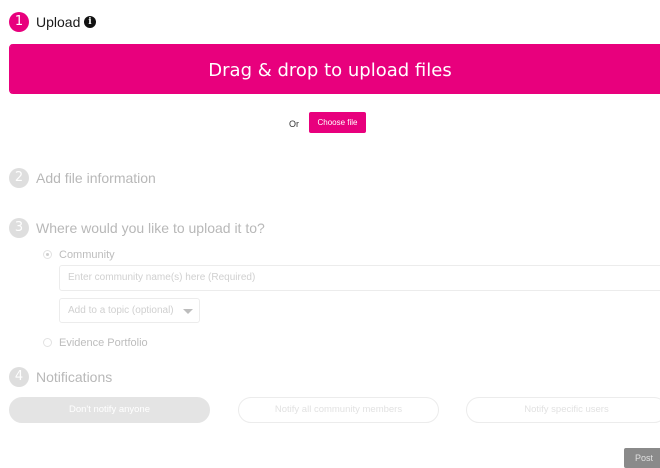 This screenshot has height=468, width=660. I want to click on or-label: Or, so click(294, 124).